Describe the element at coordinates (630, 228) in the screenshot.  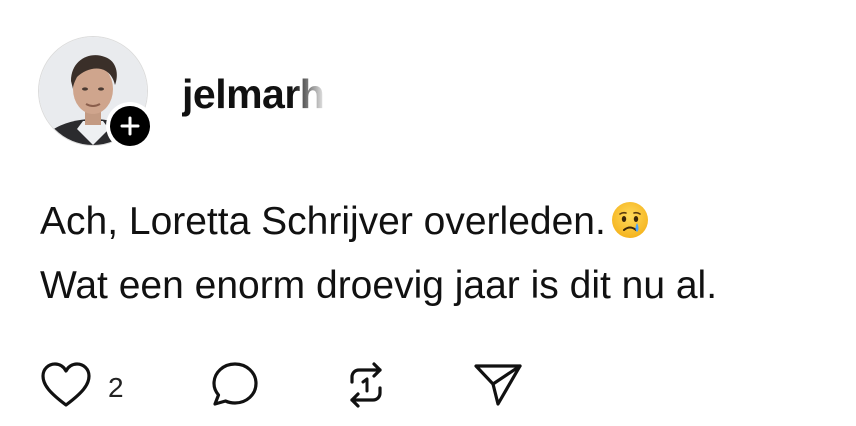
I see `crying-face-icon` at that location.